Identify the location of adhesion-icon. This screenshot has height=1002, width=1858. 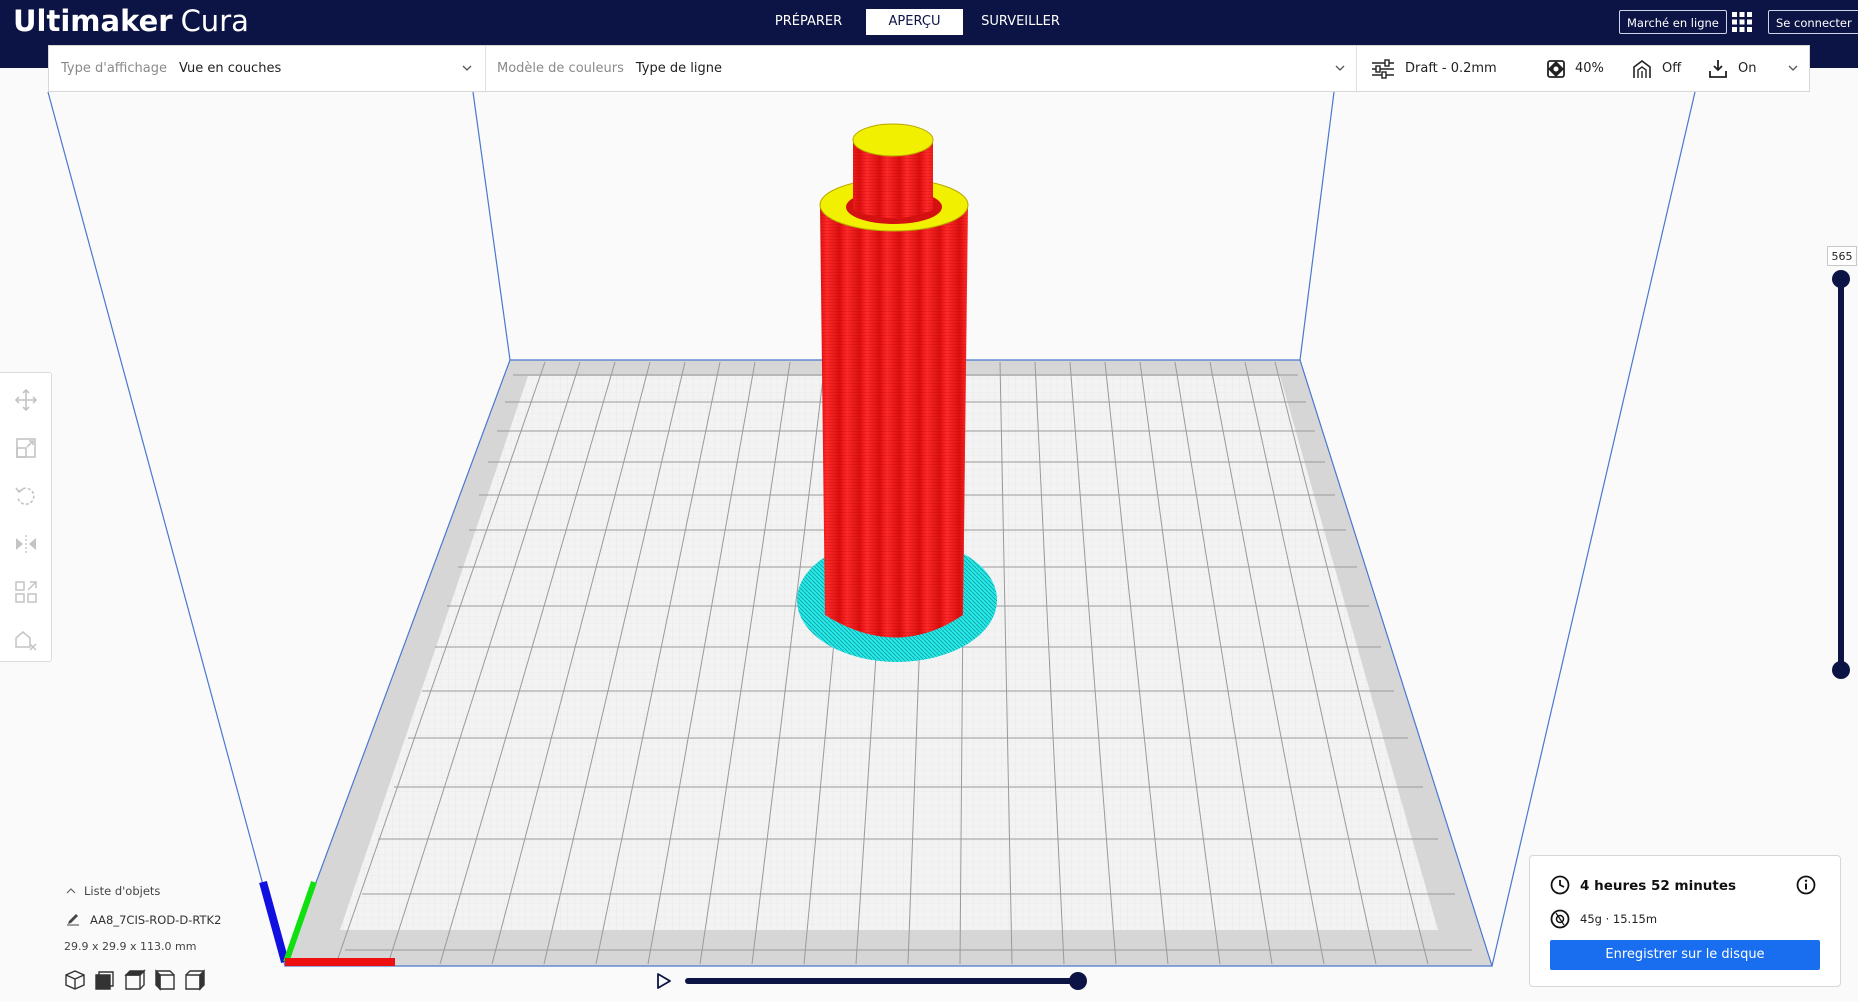
(1718, 68).